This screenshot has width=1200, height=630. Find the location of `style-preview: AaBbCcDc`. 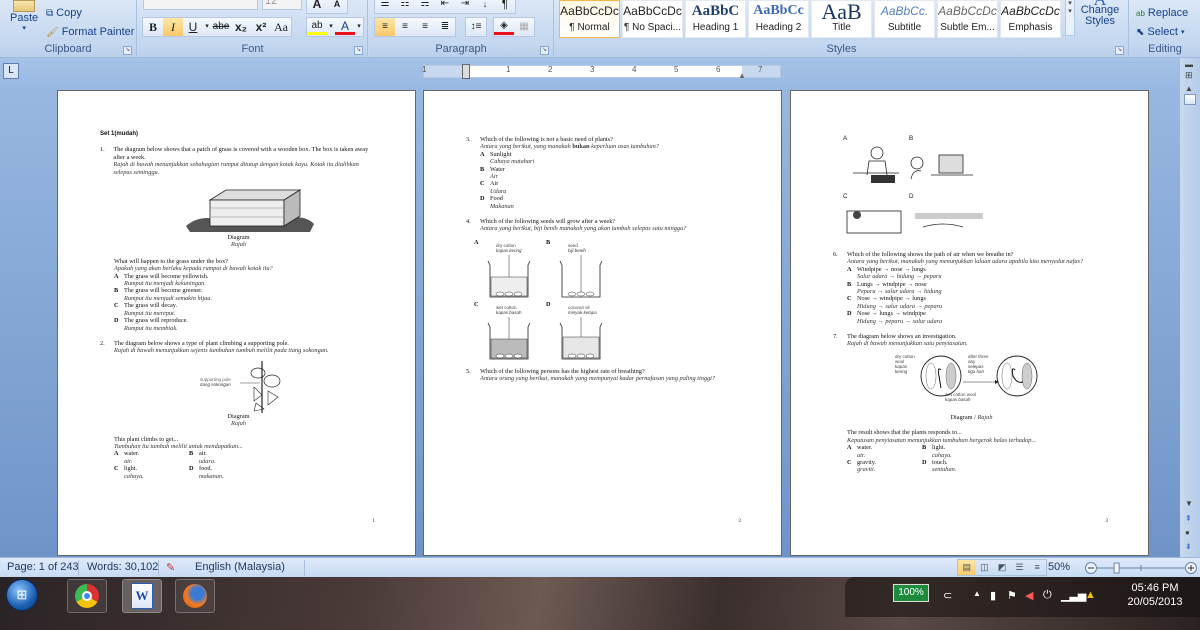

style-preview: AaBbCcDc is located at coordinates (652, 11).